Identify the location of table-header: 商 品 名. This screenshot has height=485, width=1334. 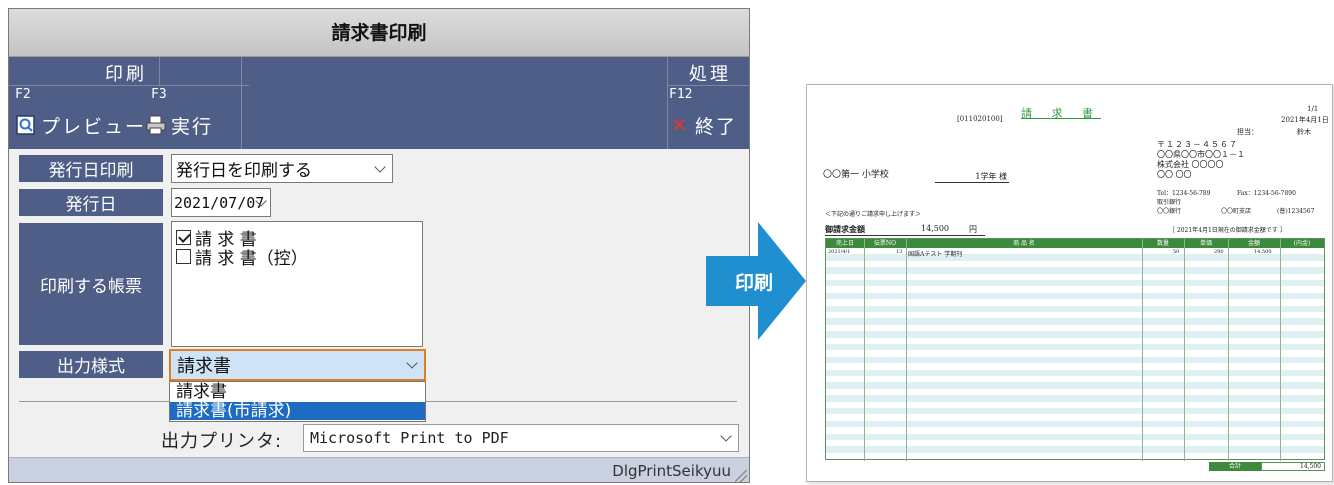
(1024, 243).